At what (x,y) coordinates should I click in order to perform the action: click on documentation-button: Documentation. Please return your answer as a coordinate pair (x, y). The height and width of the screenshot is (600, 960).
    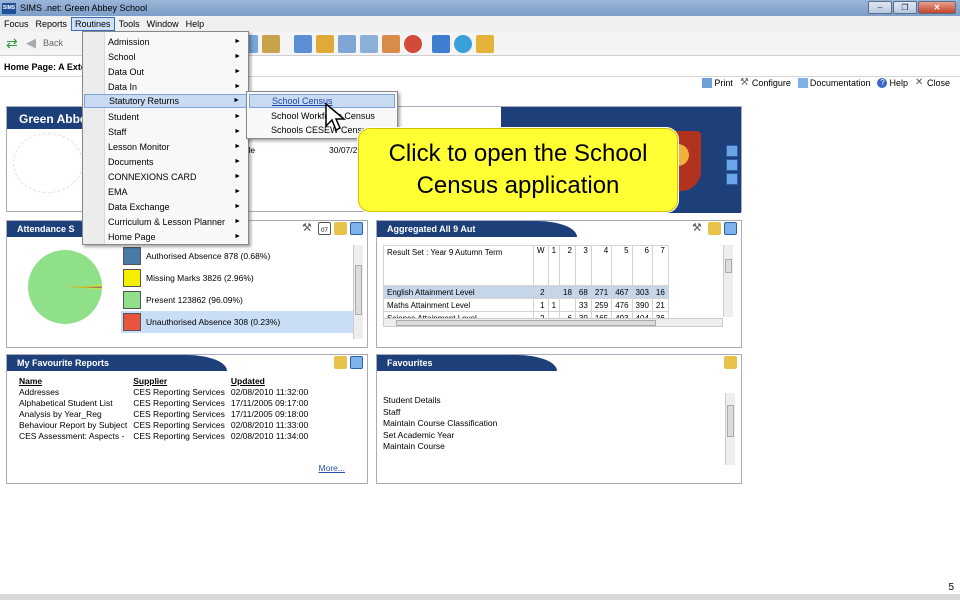
    Looking at the image, I should click on (834, 83).